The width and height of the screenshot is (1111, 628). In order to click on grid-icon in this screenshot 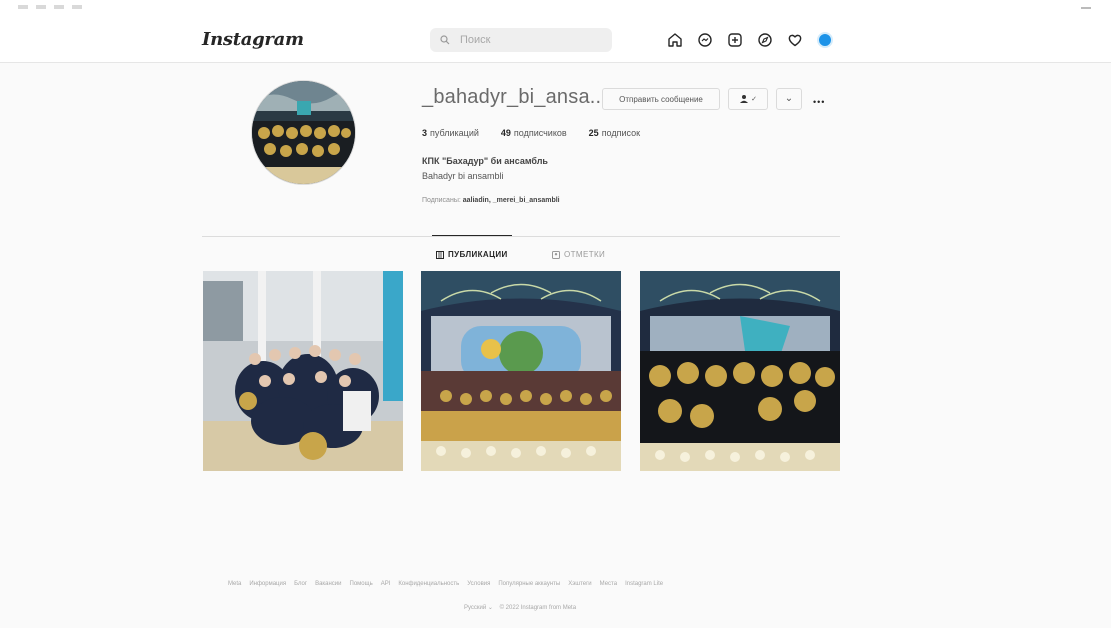, I will do `click(440, 254)`.